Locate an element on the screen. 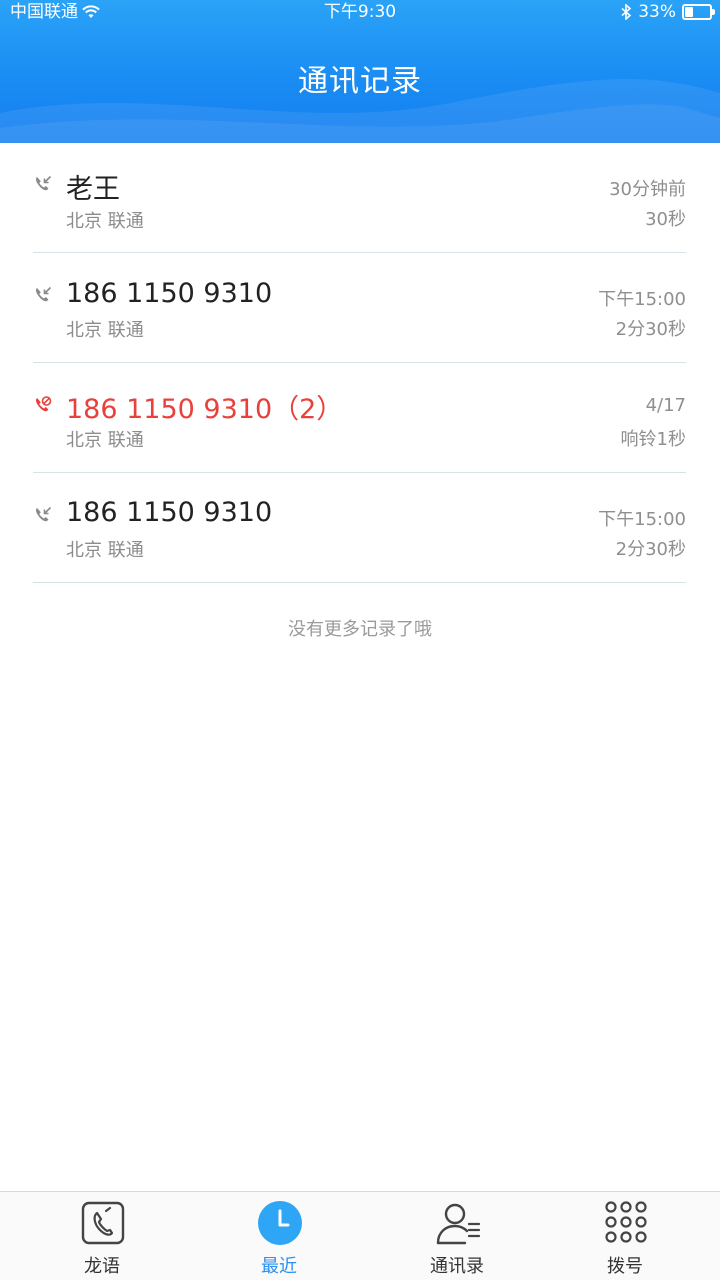  phone-card-icon is located at coordinates (103, 1223).